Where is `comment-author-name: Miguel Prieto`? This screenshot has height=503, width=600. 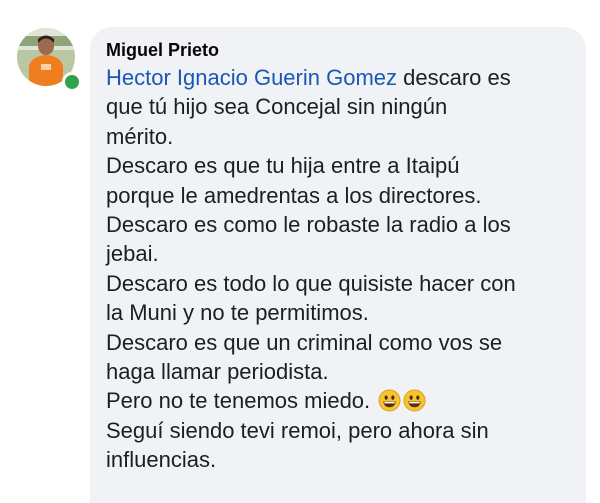
comment-author-name: Miguel Prieto is located at coordinates (339, 50).